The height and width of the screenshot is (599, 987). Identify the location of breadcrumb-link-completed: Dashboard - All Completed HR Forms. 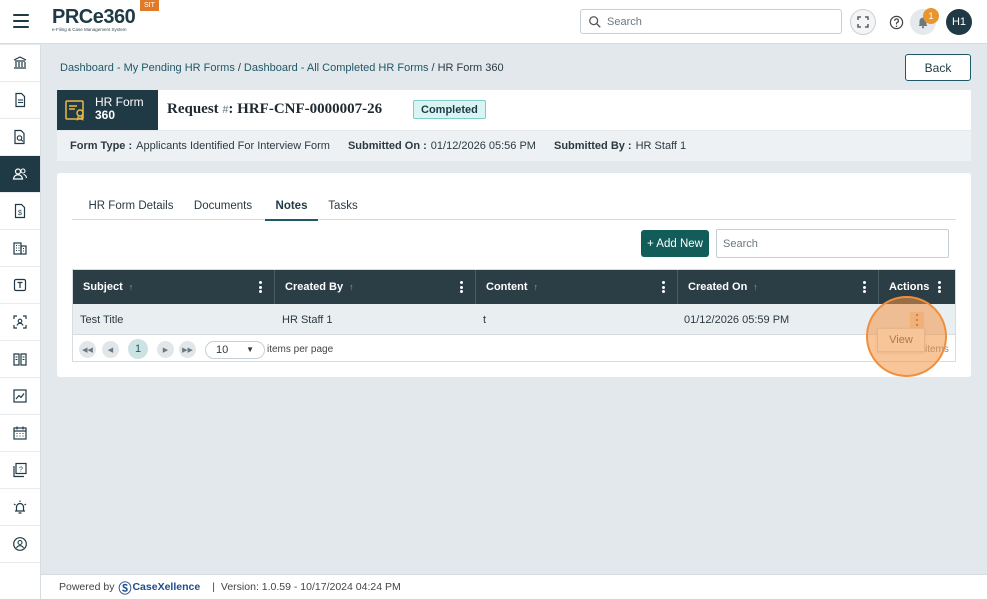
(336, 68).